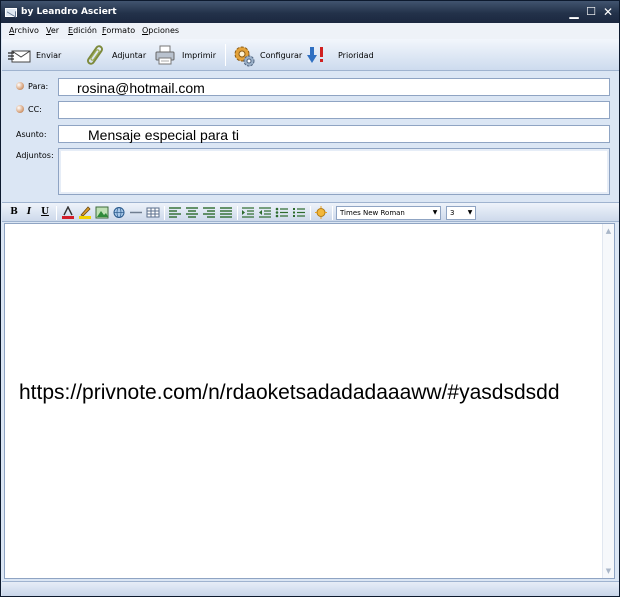  I want to click on configure-label: Configurar, so click(281, 55).